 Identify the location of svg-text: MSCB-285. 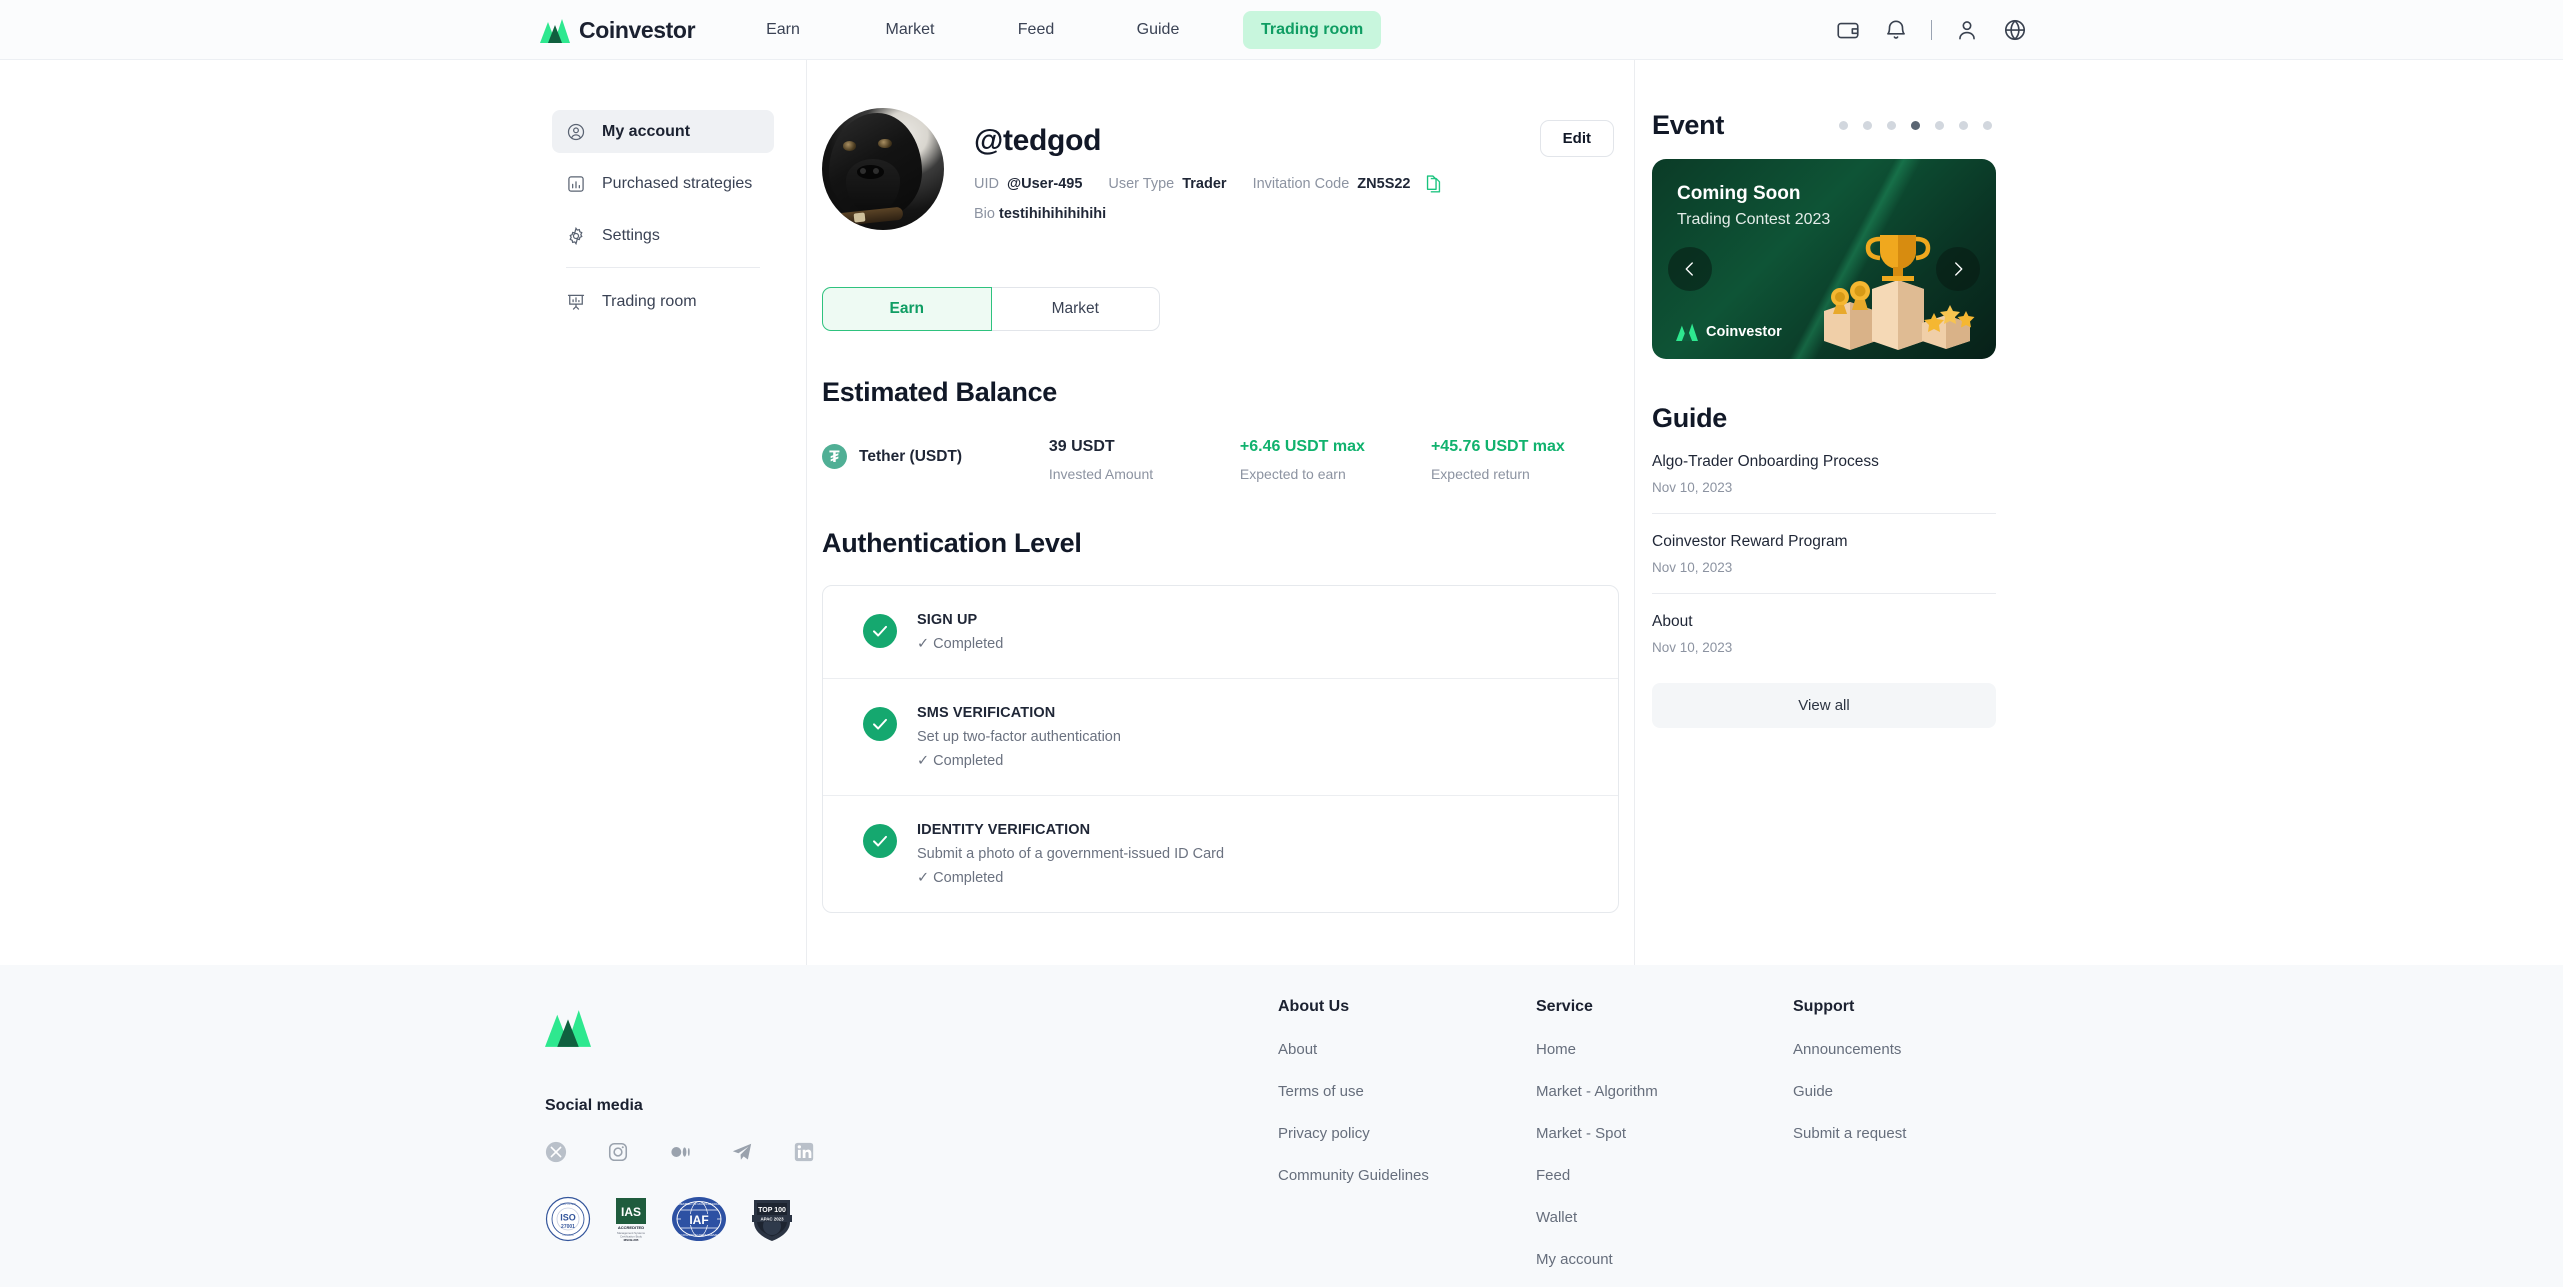
(631, 1240).